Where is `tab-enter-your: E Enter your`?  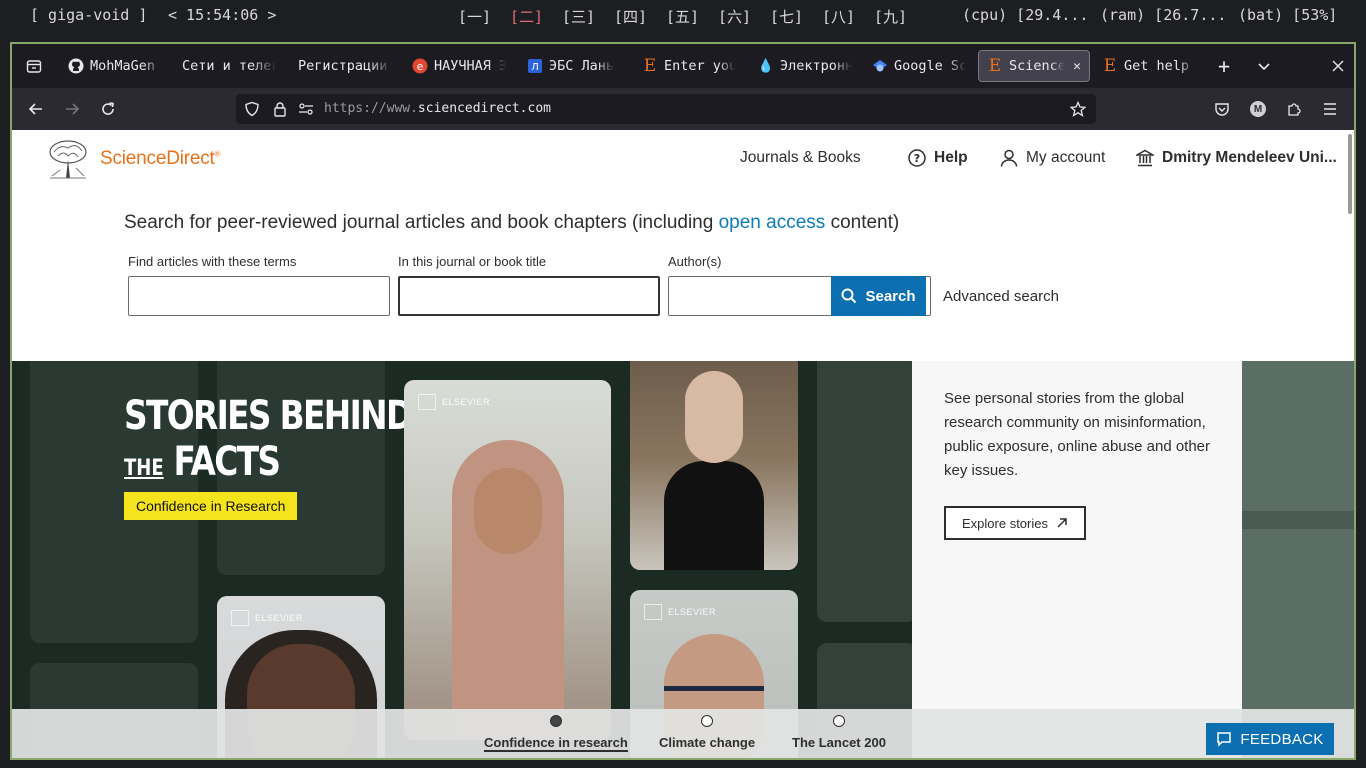 tab-enter-your: E Enter your is located at coordinates (689, 66).